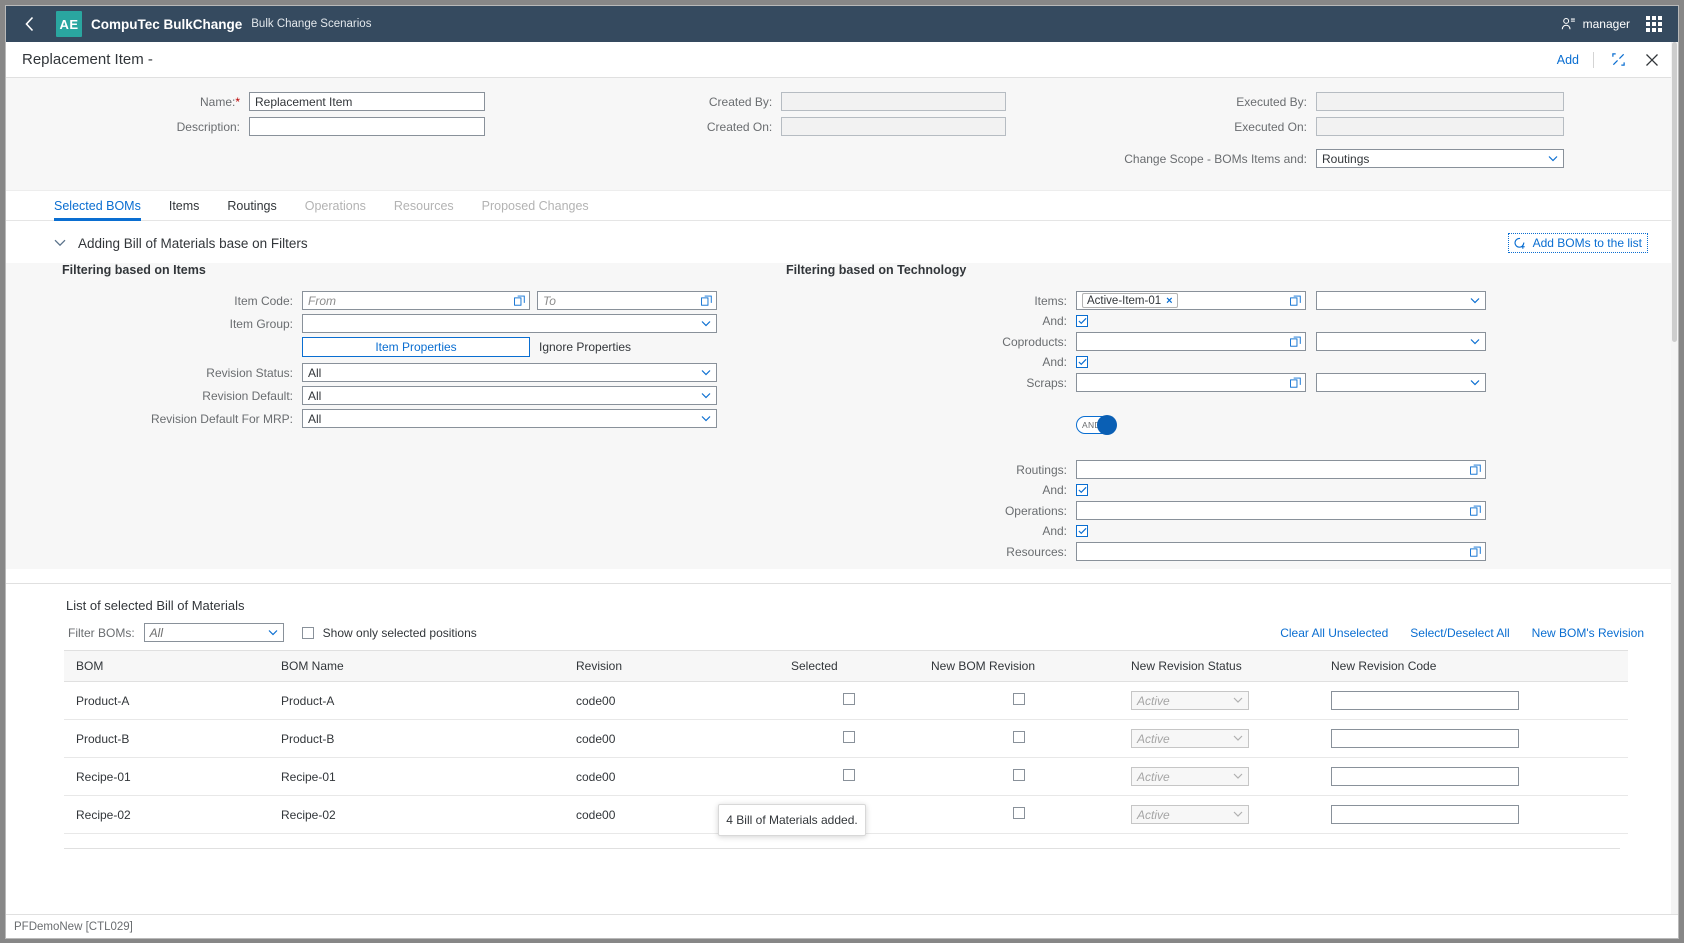 Image resolution: width=1684 pixels, height=943 pixels. I want to click on item-group-select, so click(509, 323).